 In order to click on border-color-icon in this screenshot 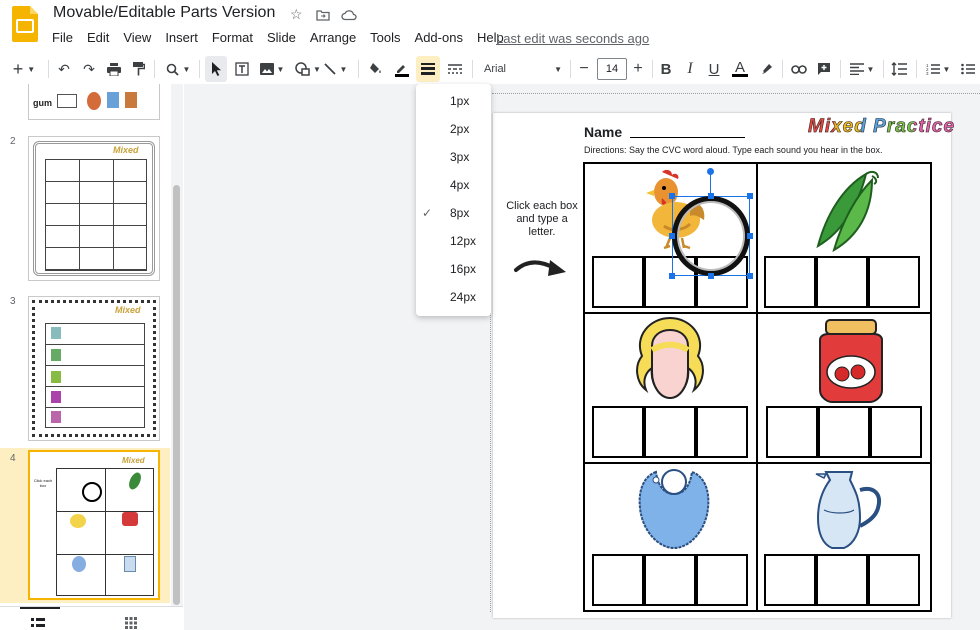, I will do `click(402, 69)`.